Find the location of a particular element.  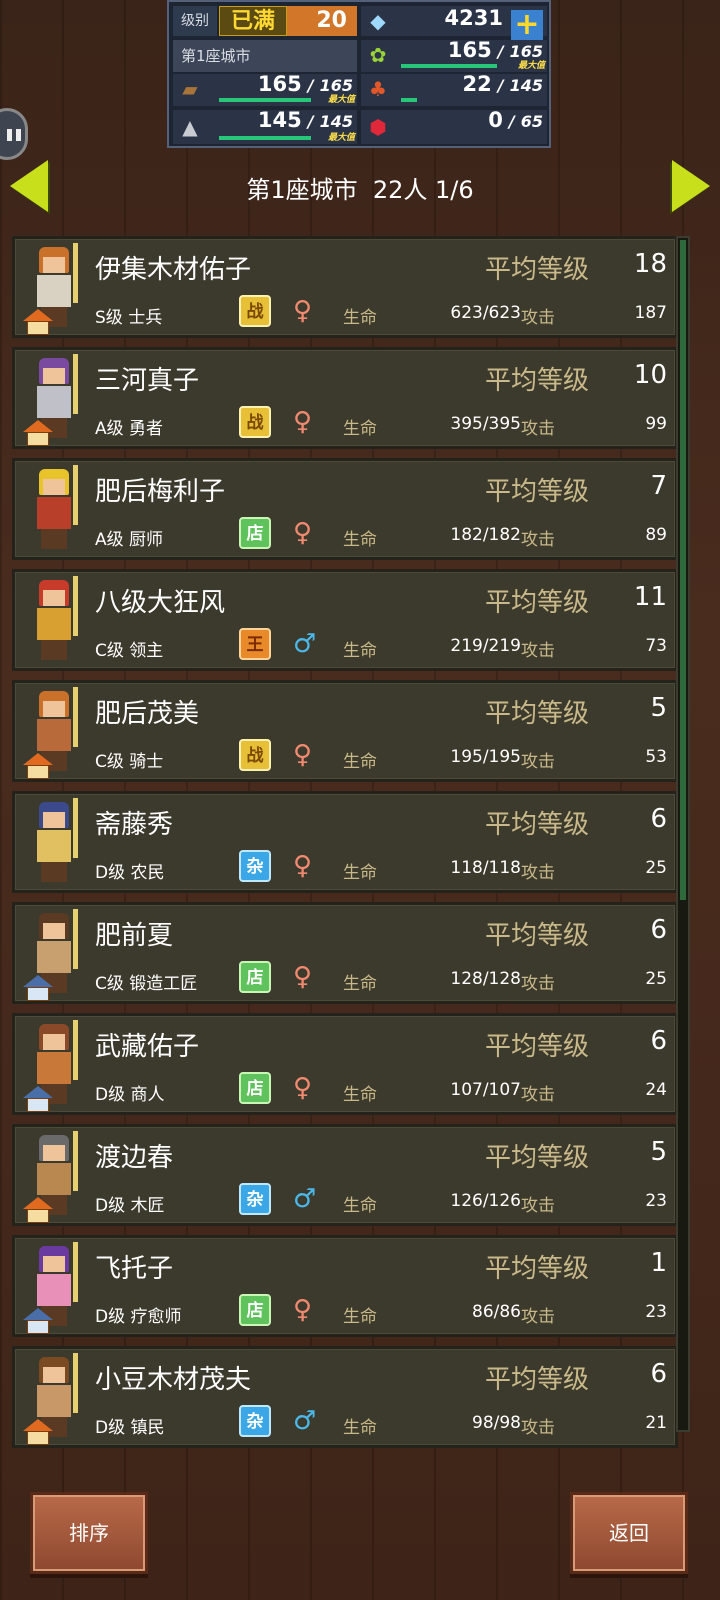

scrollbar is located at coordinates (683, 834).